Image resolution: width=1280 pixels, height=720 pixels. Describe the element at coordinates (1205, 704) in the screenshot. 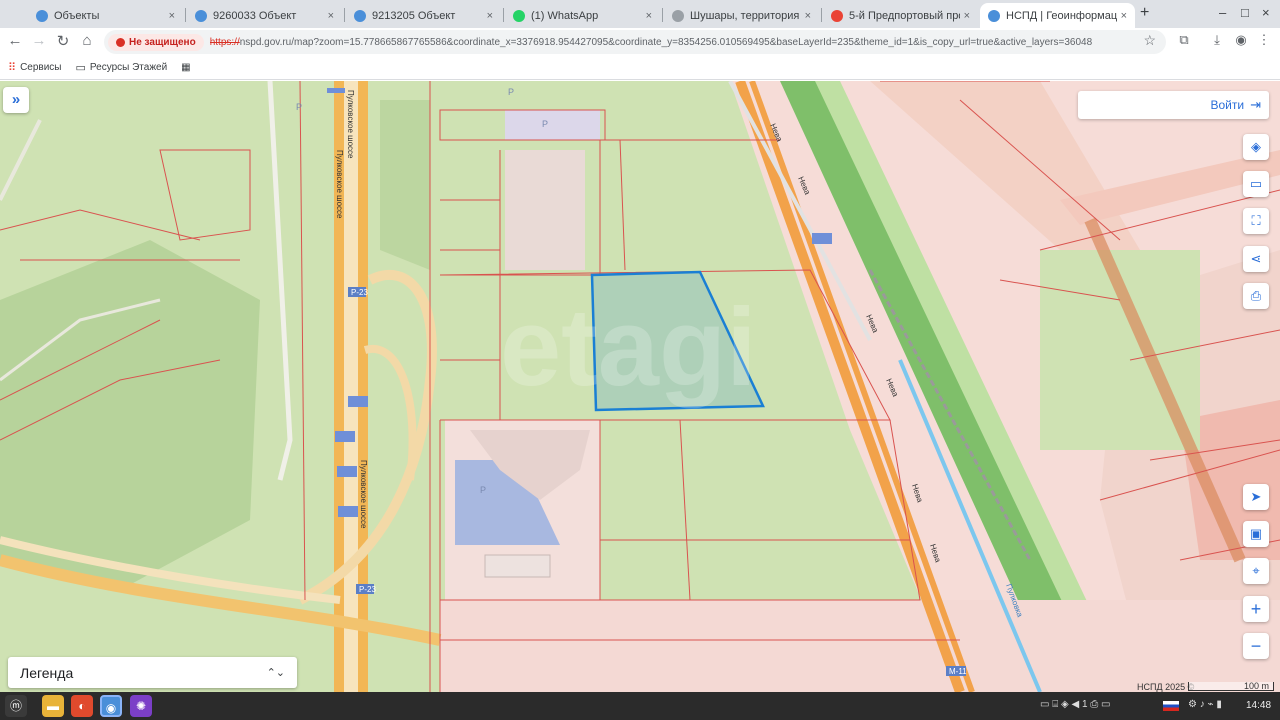

I see `tray-status-icons: ⚙ ♪ ⌁ ▮` at that location.